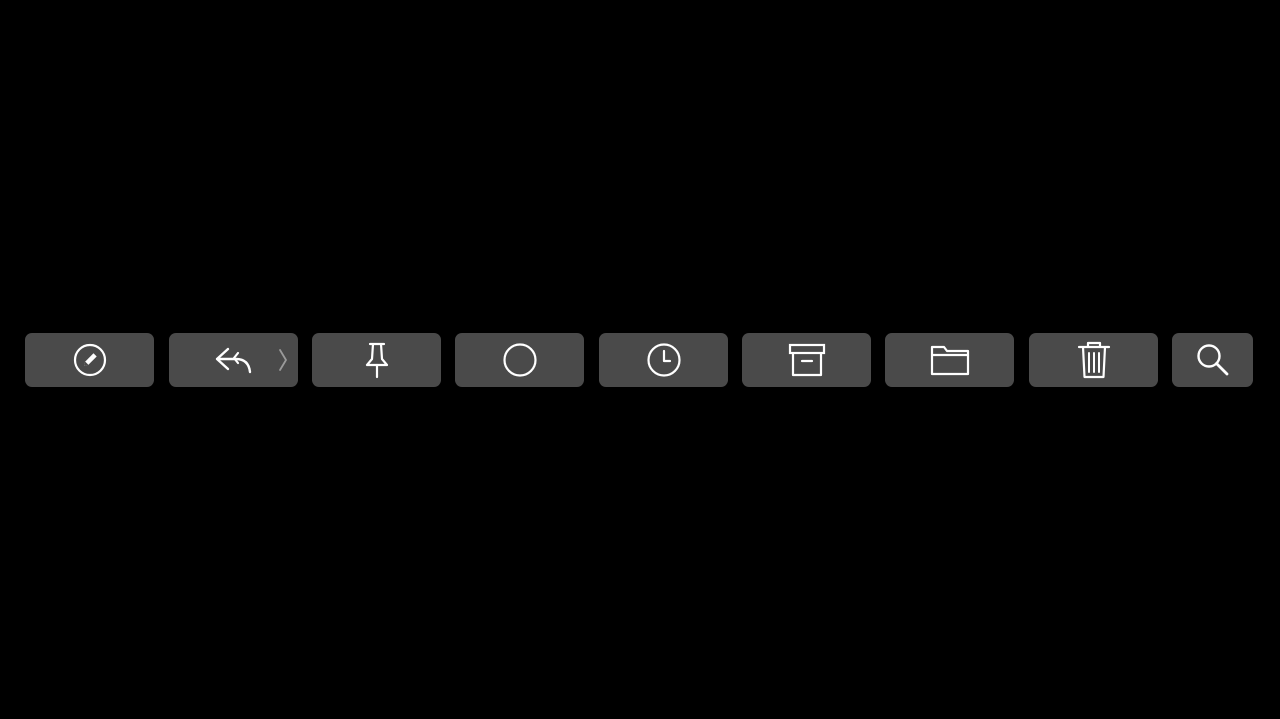 The height and width of the screenshot is (719, 1280). I want to click on clock-icon, so click(663, 360).